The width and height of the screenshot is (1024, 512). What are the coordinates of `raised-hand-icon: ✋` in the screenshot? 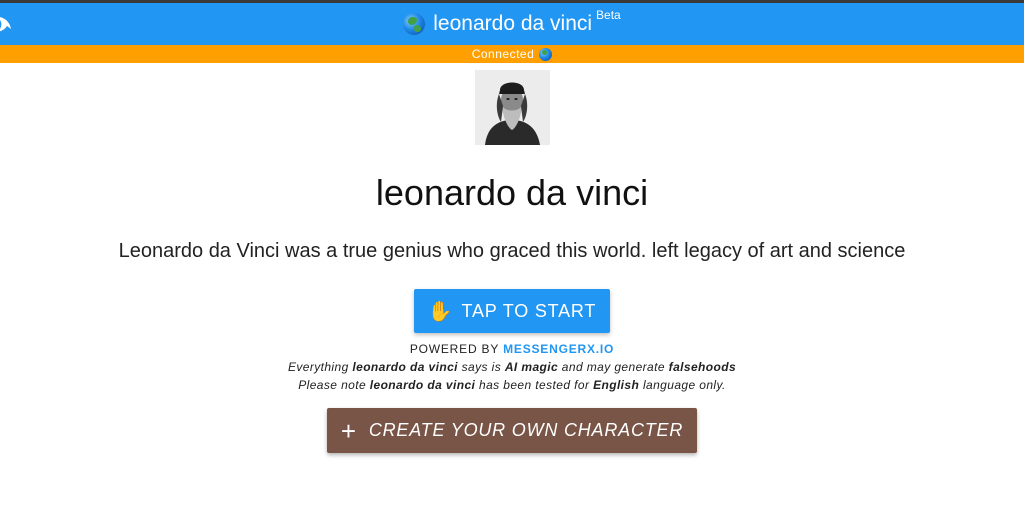 It's located at (440, 311).